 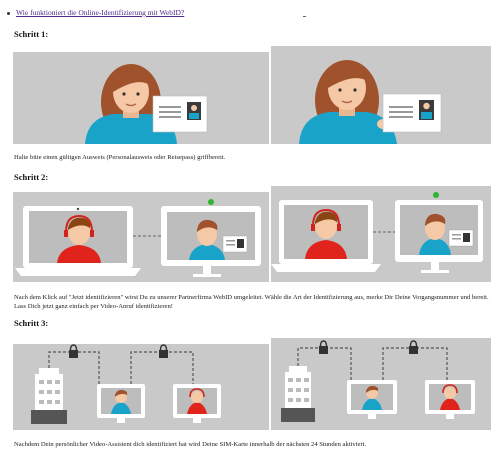 I want to click on step-1-title: Schritt 1:, so click(x=31, y=34).